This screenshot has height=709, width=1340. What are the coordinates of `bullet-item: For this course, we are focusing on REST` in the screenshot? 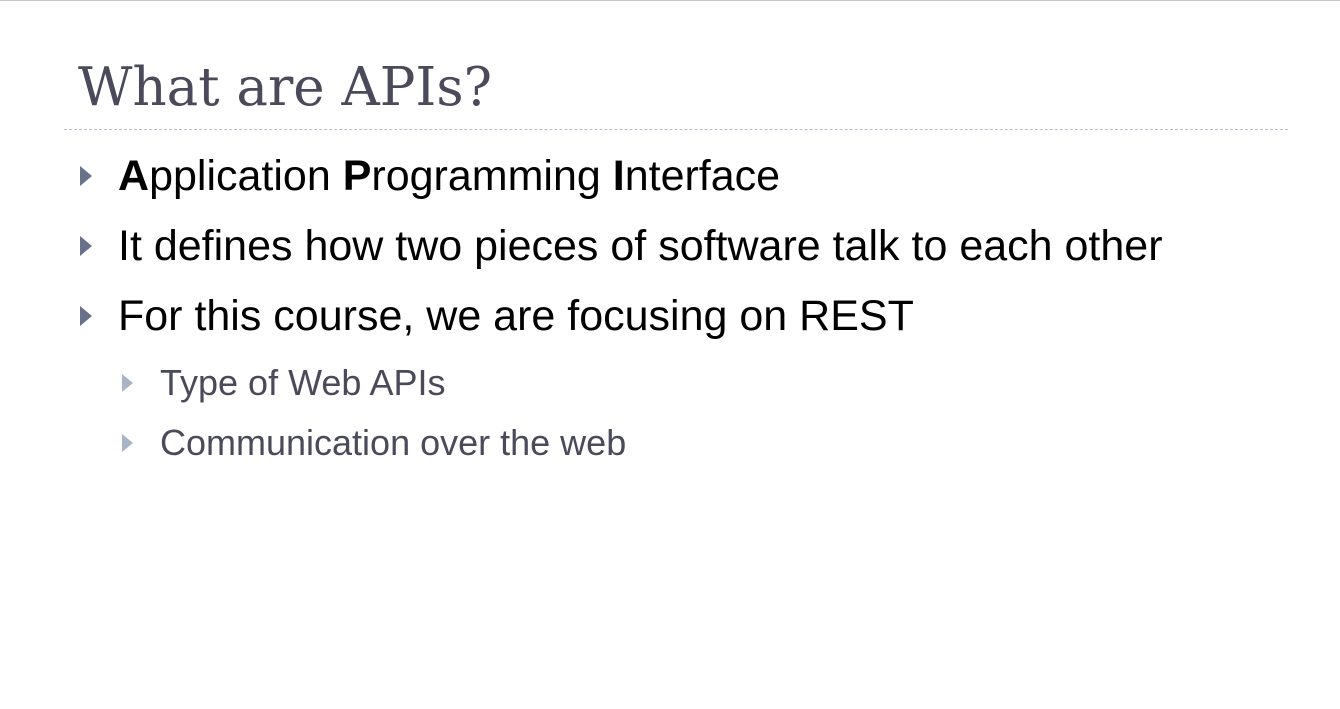 It's located at (497, 316).